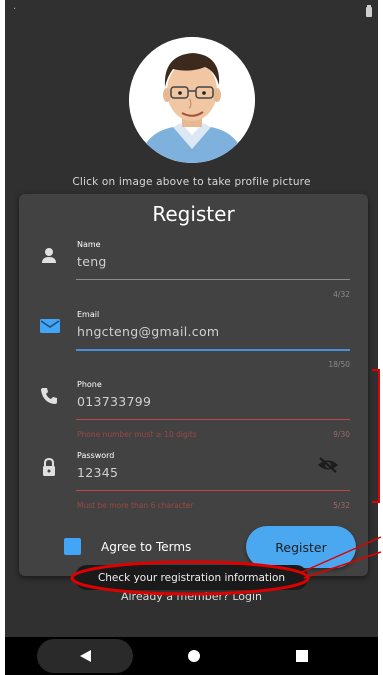  Describe the element at coordinates (369, 11) in the screenshot. I see `battery-icon` at that location.